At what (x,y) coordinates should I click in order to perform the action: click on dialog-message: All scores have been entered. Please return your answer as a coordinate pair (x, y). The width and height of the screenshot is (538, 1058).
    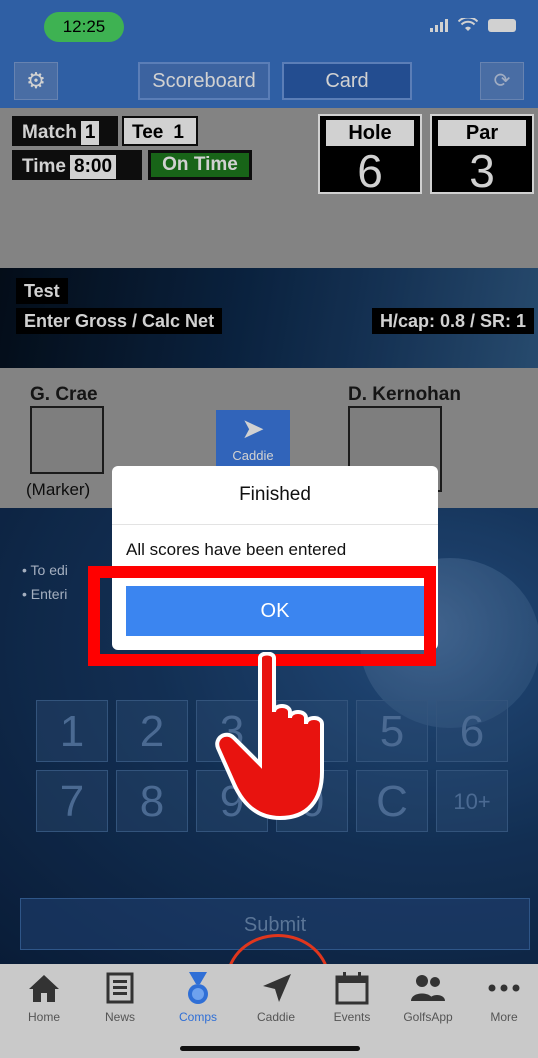
    Looking at the image, I should click on (236, 549).